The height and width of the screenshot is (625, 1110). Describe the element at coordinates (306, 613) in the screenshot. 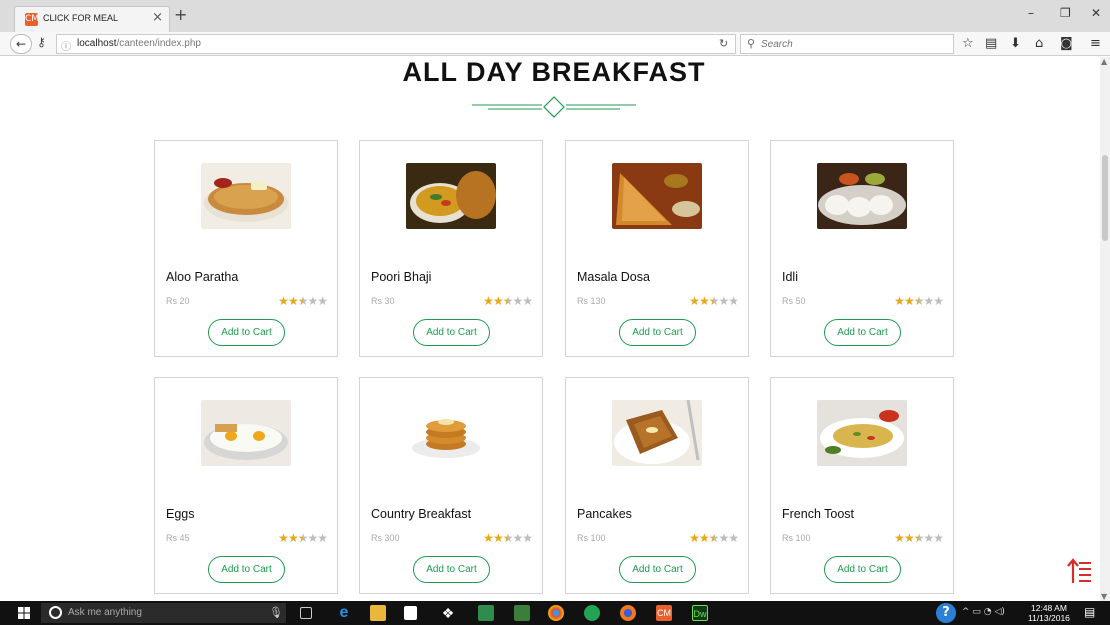

I see `task-view-icon` at that location.